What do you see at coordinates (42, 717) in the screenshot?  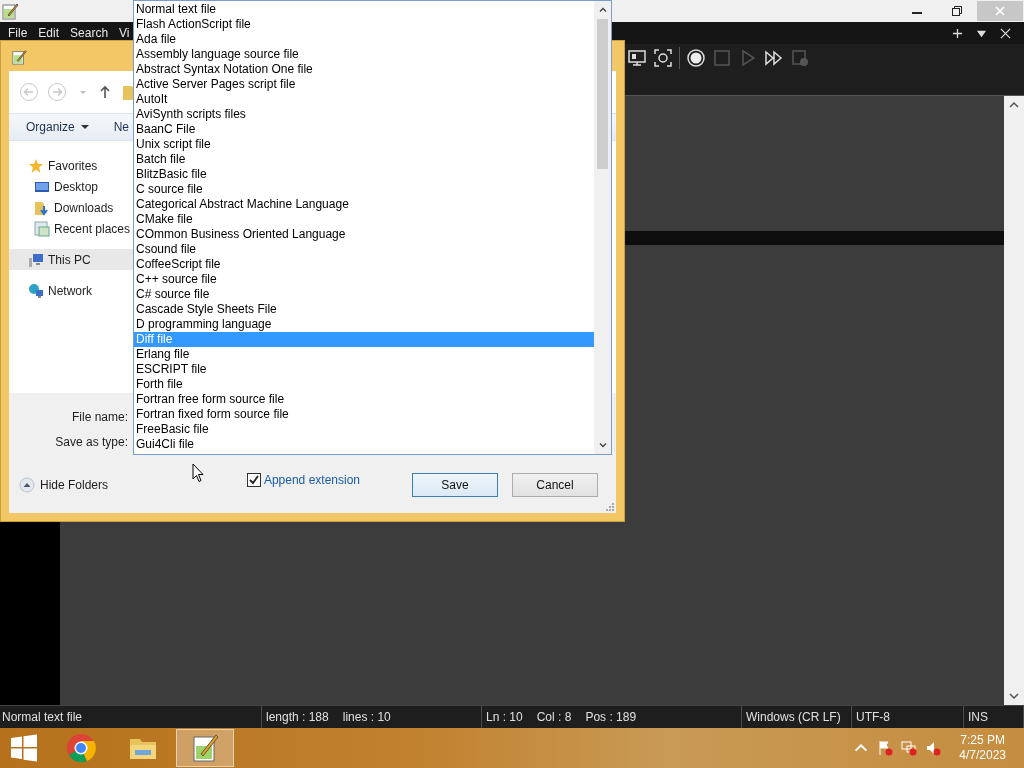 I see `status-text: Normal text file` at bounding box center [42, 717].